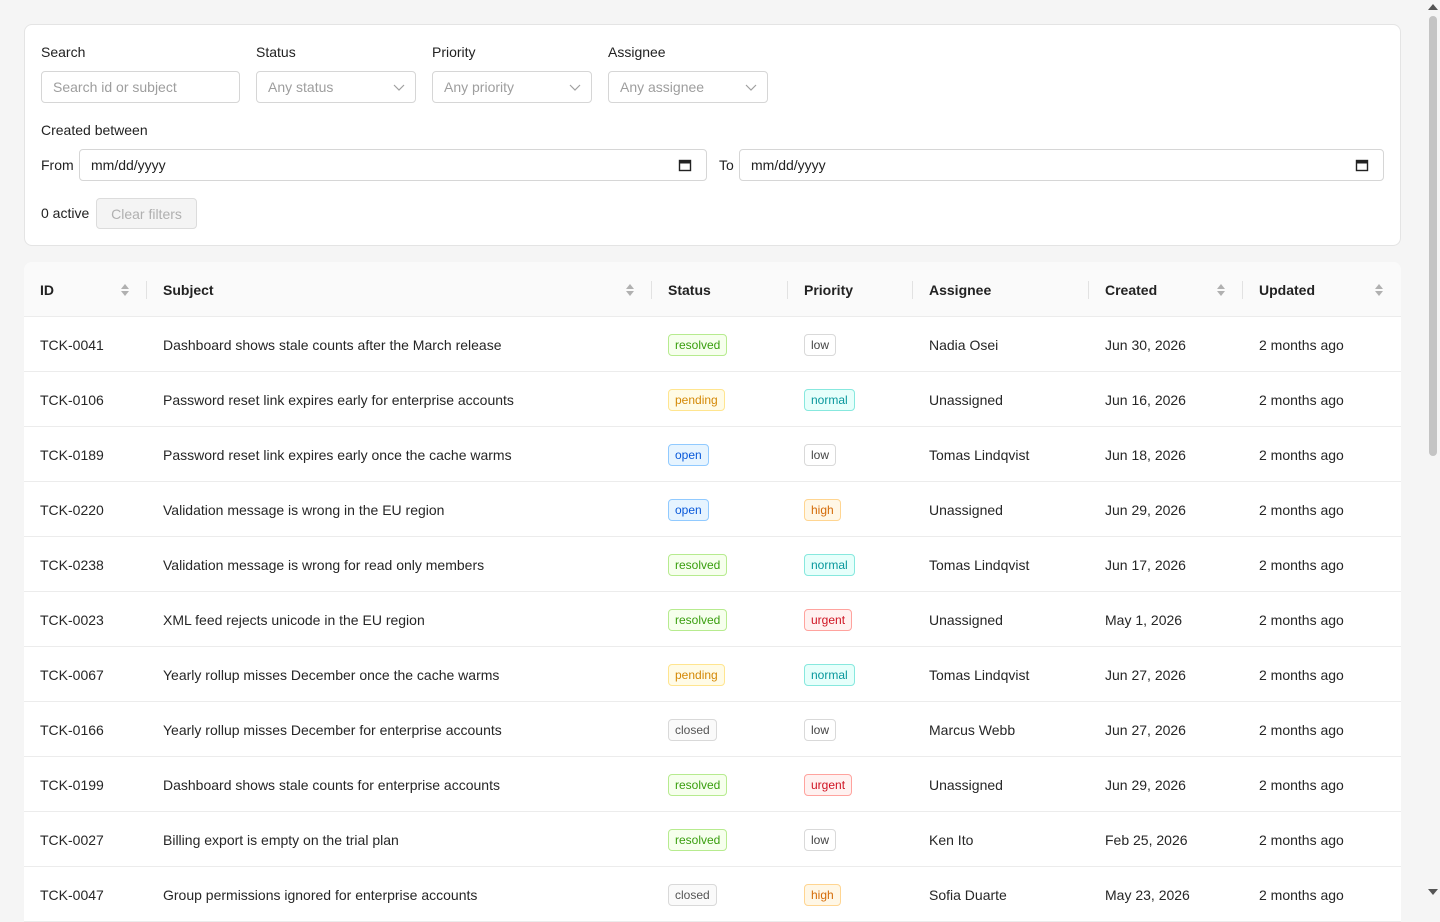 This screenshot has height=922, width=1440. I want to click on cell-id: TCK-0106, so click(72, 399).